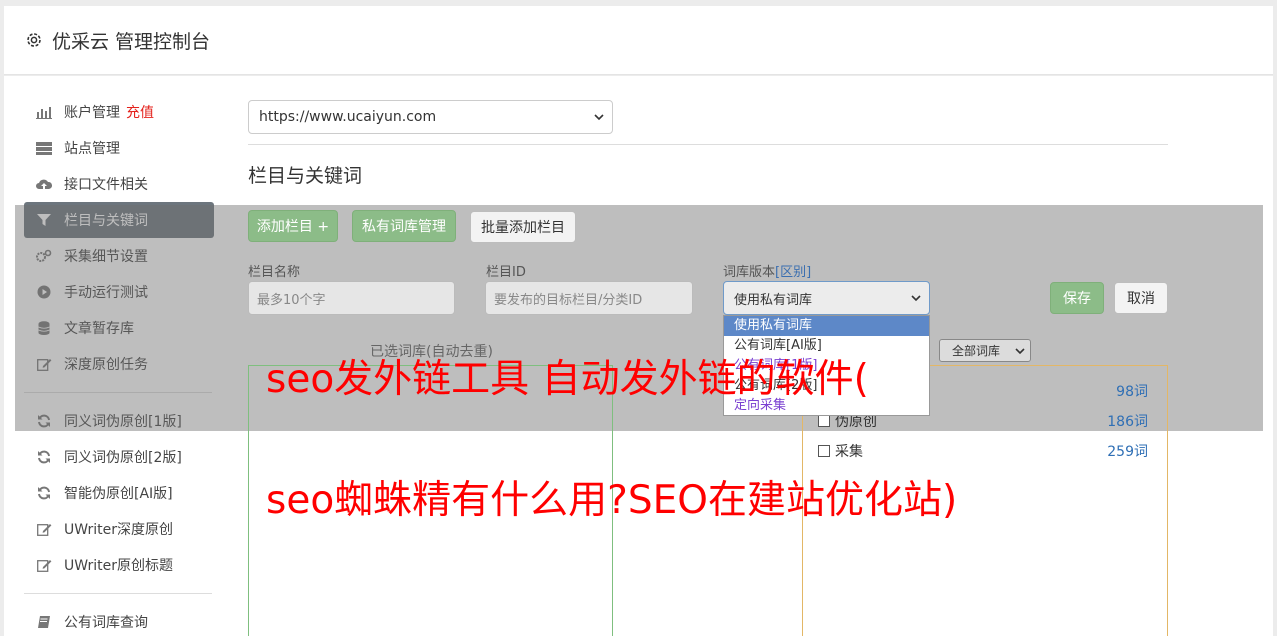  What do you see at coordinates (773, 300) in the screenshot?
I see `version-select-value: 使用私有词库` at bounding box center [773, 300].